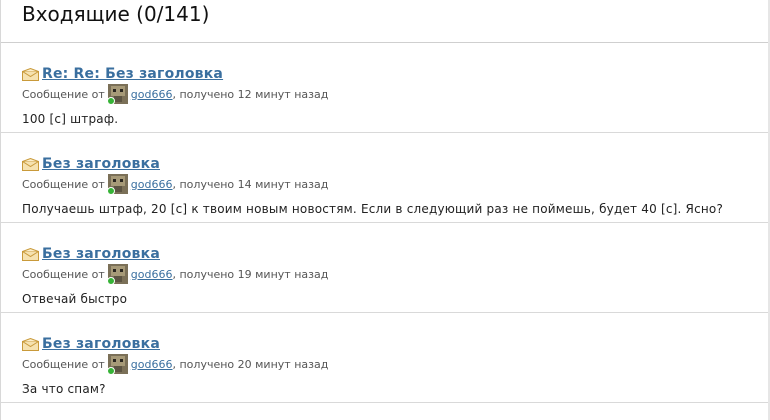 The image size is (770, 420). What do you see at coordinates (75, 299) in the screenshot?
I see `message-body: Отвечай быстро` at bounding box center [75, 299].